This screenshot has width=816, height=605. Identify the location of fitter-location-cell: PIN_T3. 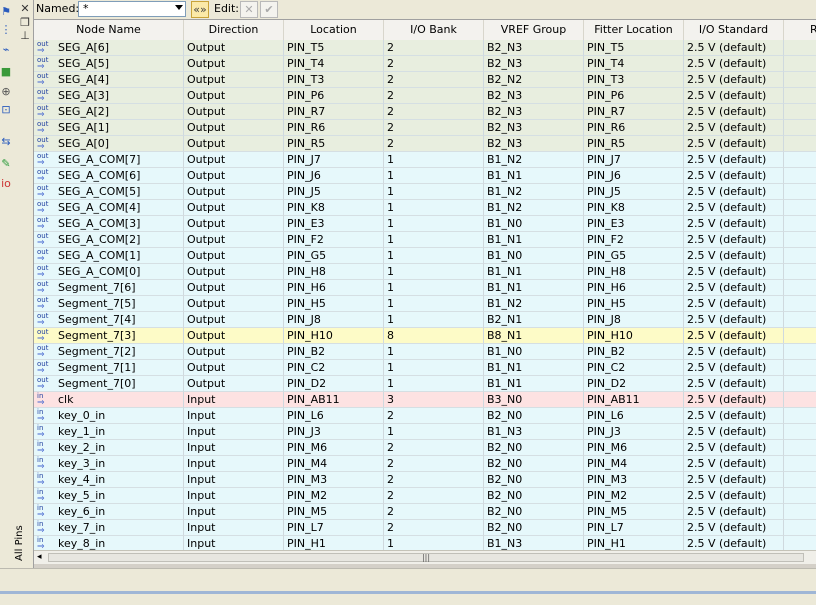
(634, 80).